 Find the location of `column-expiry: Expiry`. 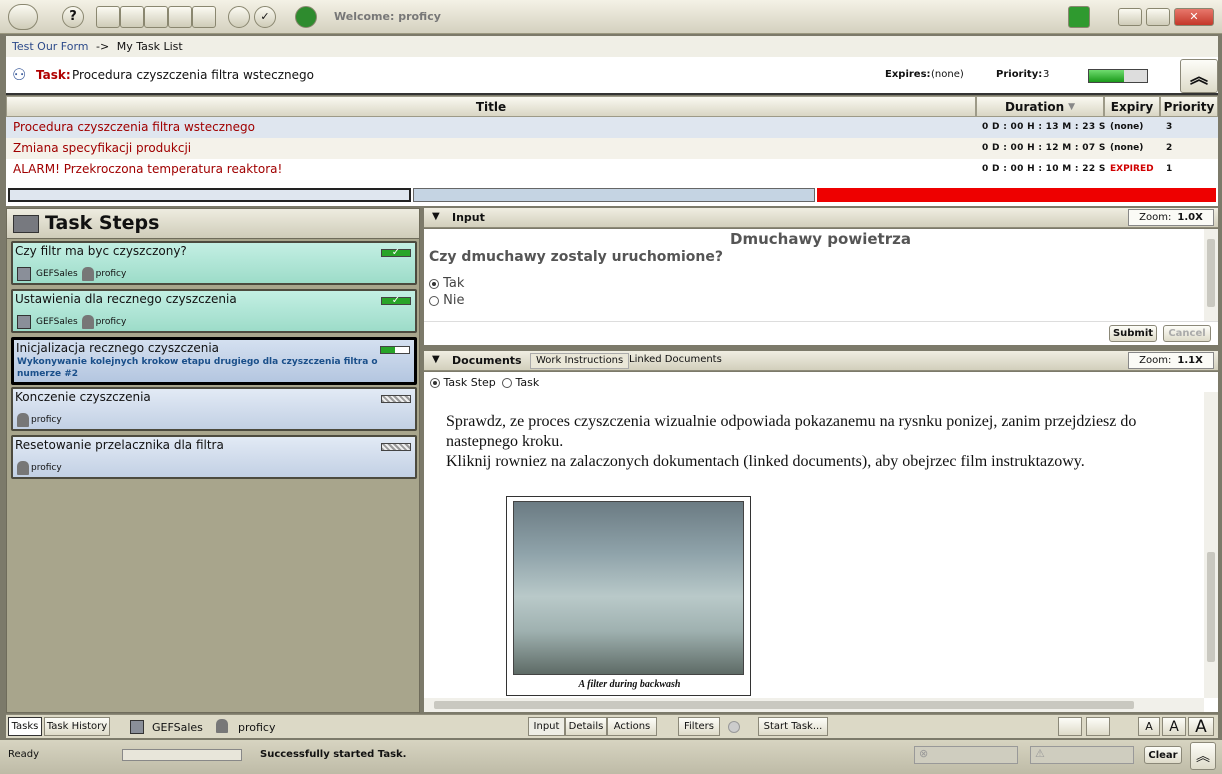

column-expiry: Expiry is located at coordinates (1132, 106).